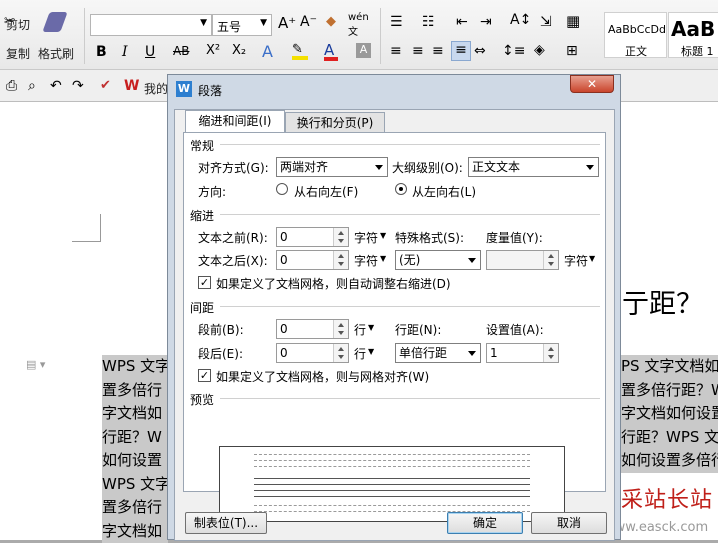 The width and height of the screenshot is (718, 543). Describe the element at coordinates (522, 260) in the screenshot. I see `indent-by-input` at that location.